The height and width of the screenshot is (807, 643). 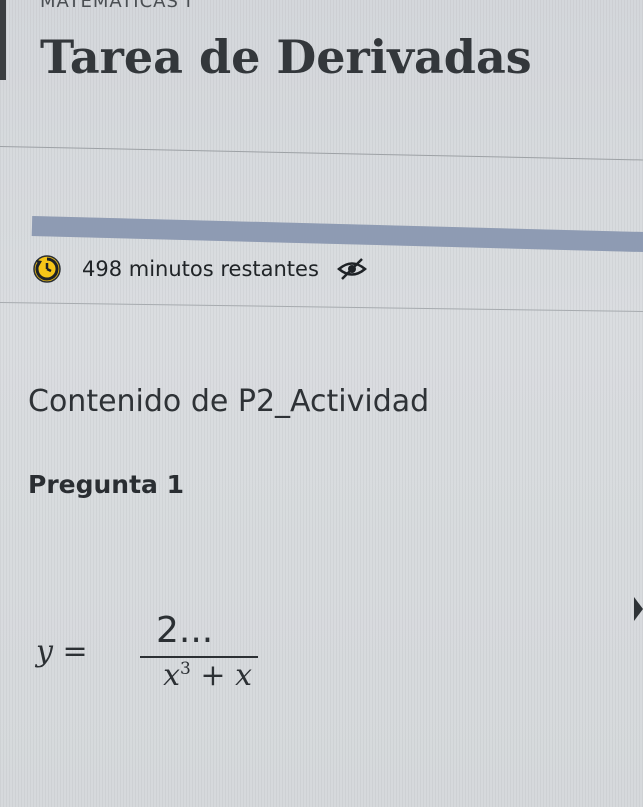 I want to click on time-remaining-text: 498 minutos restantes, so click(x=200, y=269).